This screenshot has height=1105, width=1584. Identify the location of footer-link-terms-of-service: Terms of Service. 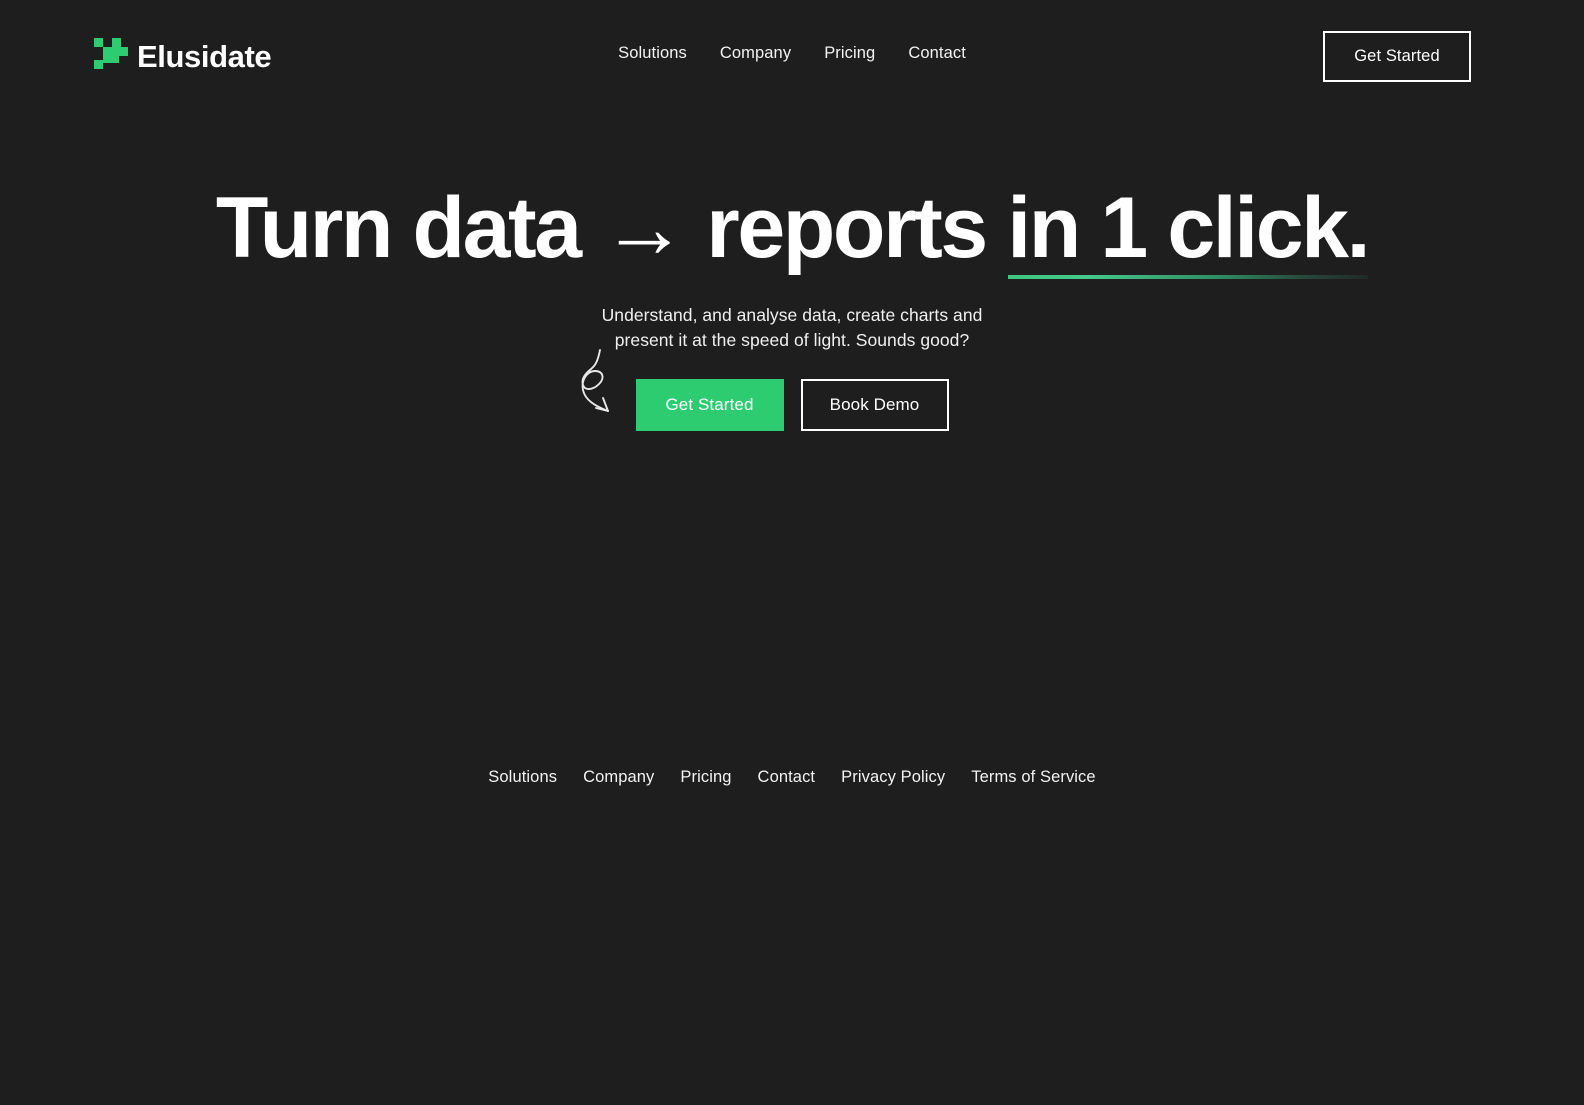
(1033, 777).